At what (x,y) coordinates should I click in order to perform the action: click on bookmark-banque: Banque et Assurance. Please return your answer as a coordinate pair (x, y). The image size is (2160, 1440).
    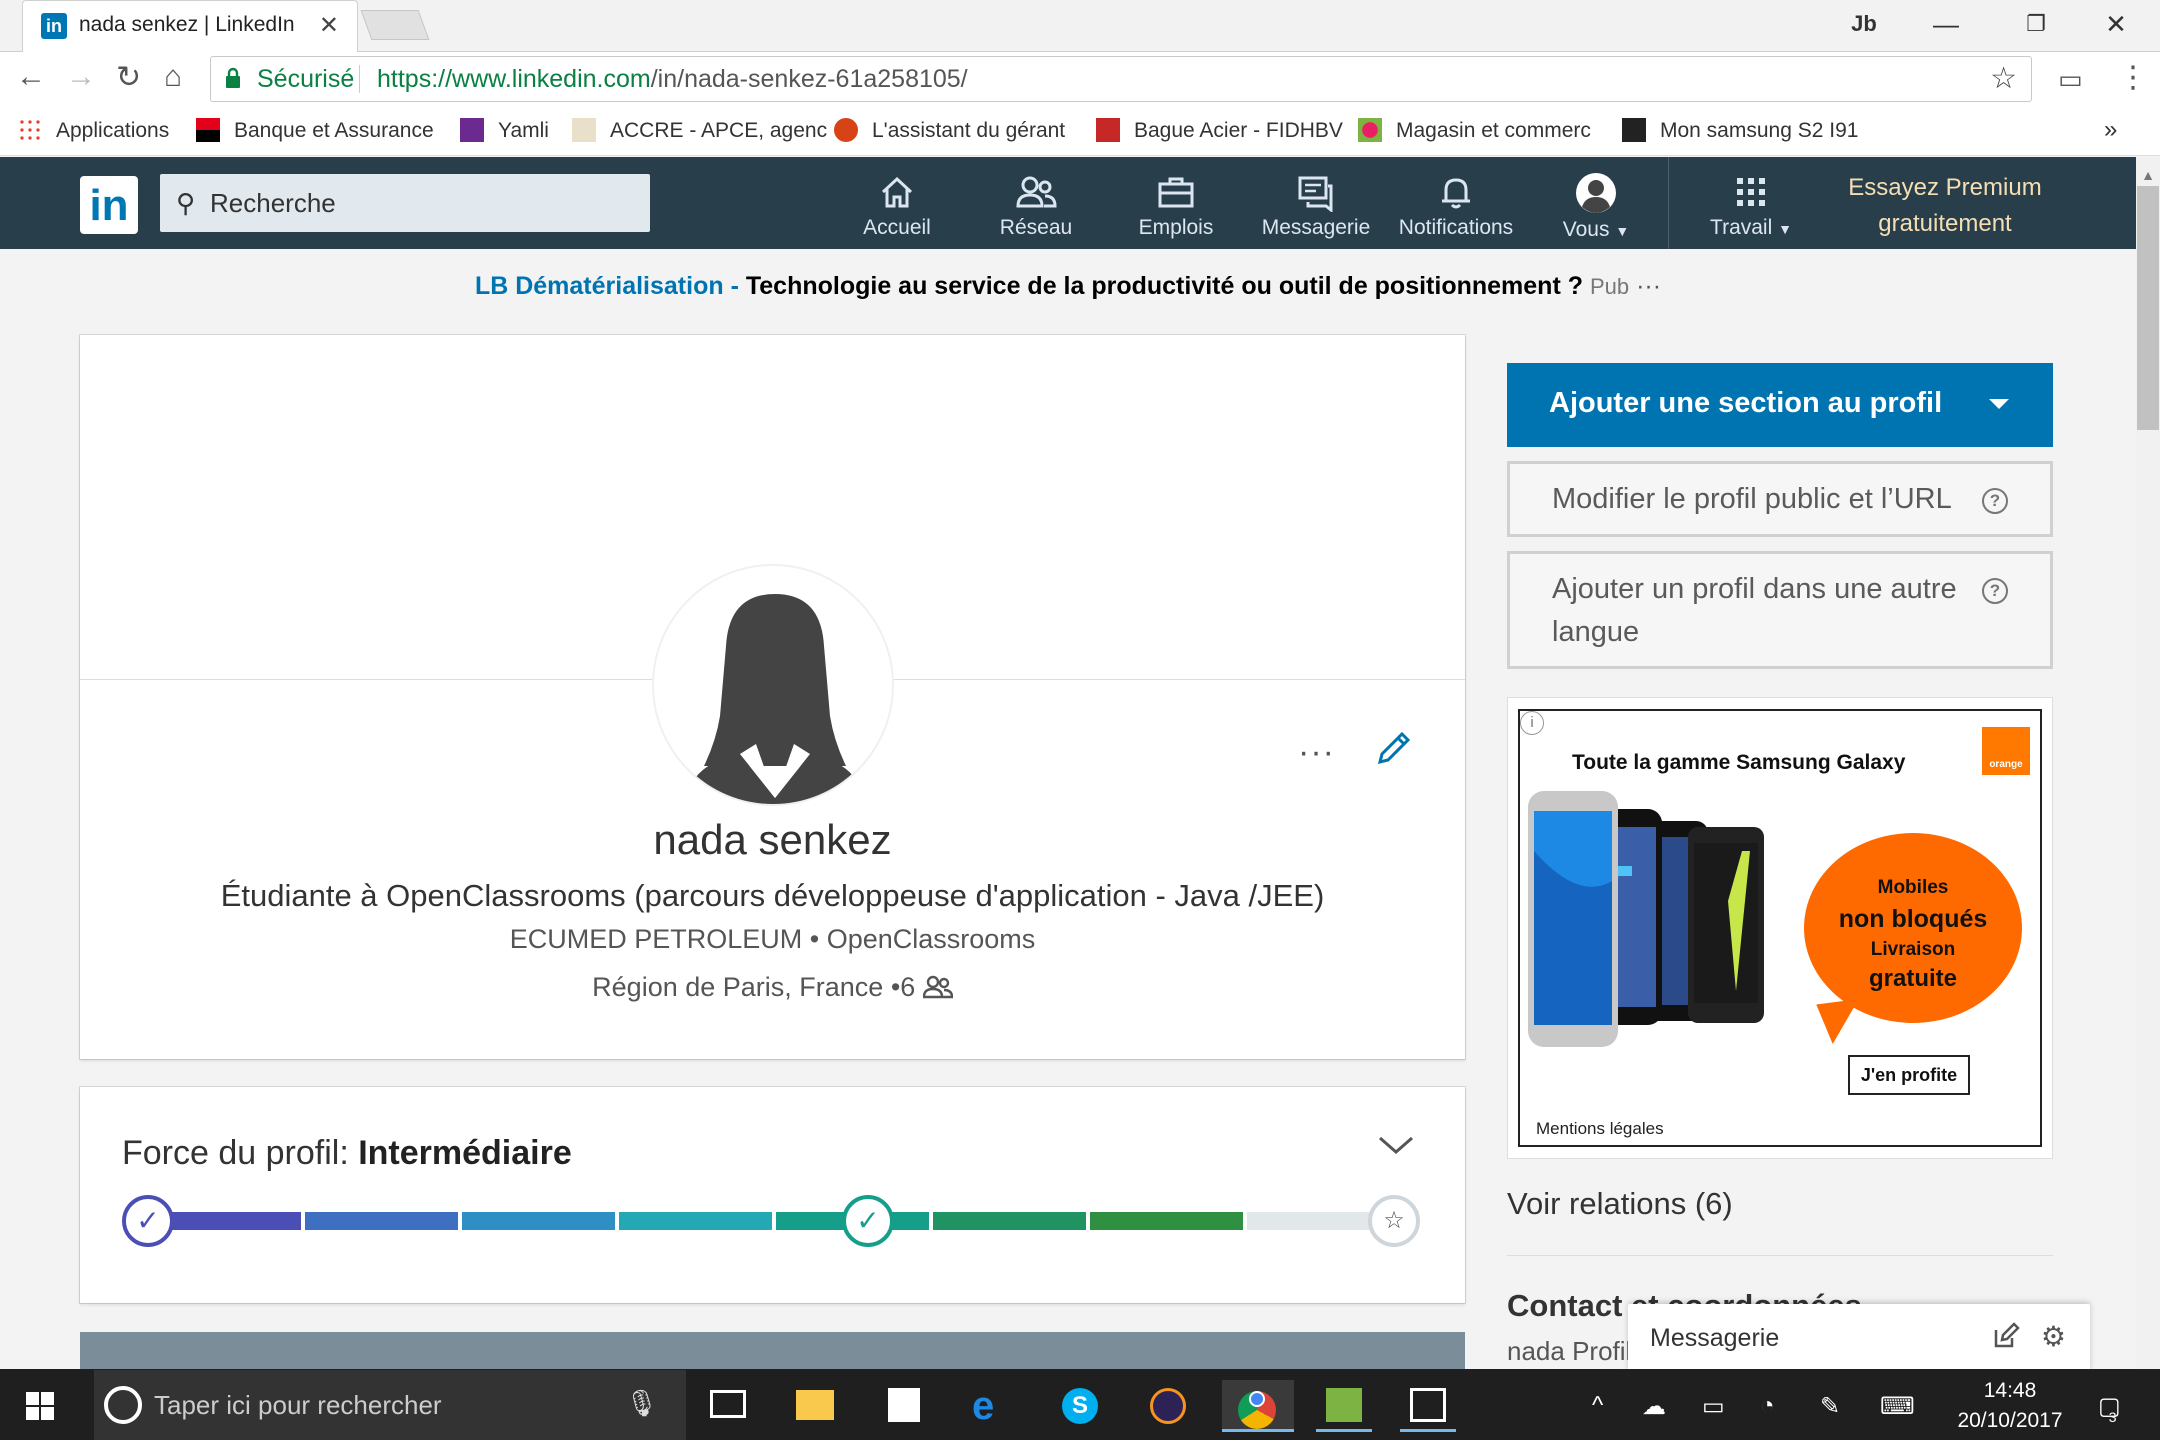
    Looking at the image, I should click on (315, 130).